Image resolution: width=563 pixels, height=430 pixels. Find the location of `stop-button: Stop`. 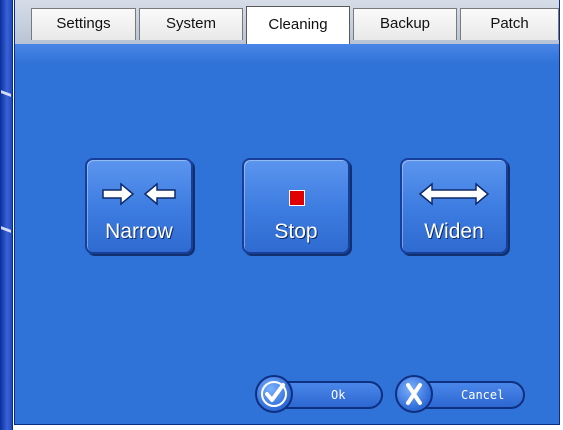

stop-button: Stop is located at coordinates (296, 206).